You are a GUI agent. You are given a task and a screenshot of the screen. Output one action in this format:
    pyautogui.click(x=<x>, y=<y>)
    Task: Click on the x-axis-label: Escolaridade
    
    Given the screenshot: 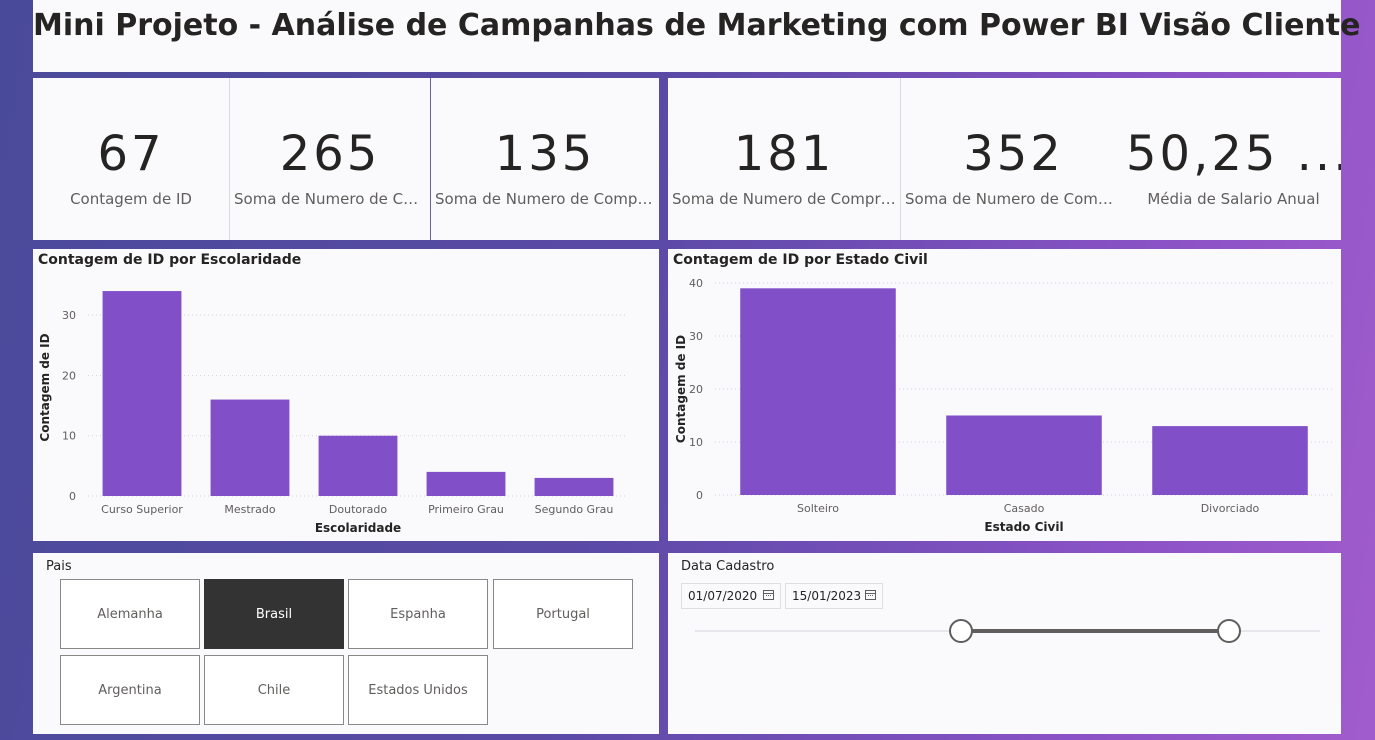 What is the action you would take?
    pyautogui.click(x=358, y=528)
    